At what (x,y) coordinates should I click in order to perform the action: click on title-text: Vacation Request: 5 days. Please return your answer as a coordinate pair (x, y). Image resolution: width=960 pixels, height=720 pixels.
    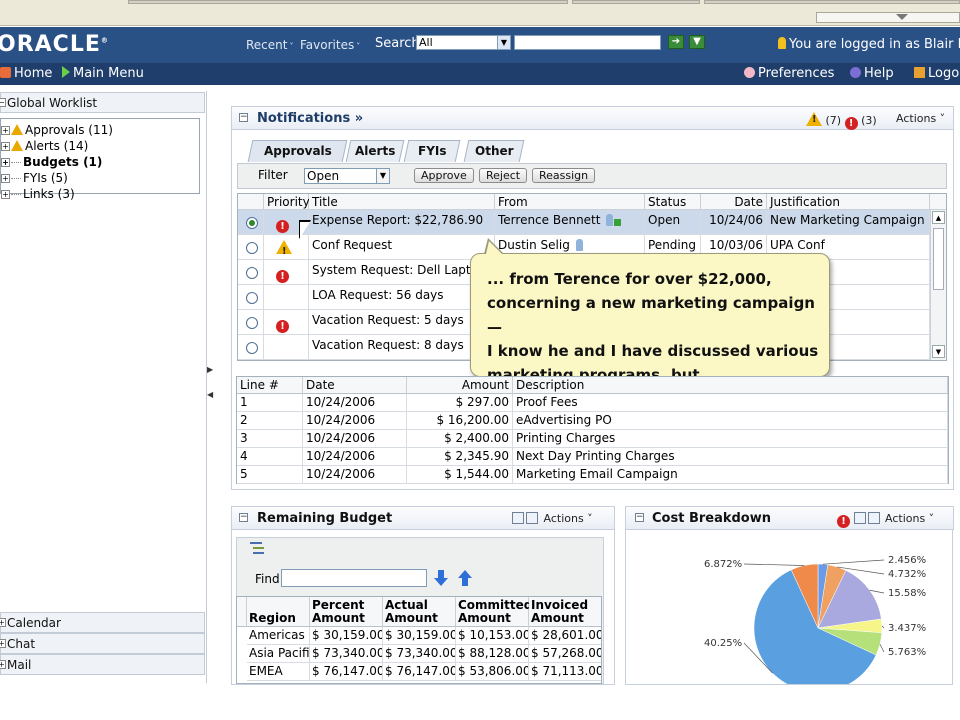
    Looking at the image, I should click on (388, 320).